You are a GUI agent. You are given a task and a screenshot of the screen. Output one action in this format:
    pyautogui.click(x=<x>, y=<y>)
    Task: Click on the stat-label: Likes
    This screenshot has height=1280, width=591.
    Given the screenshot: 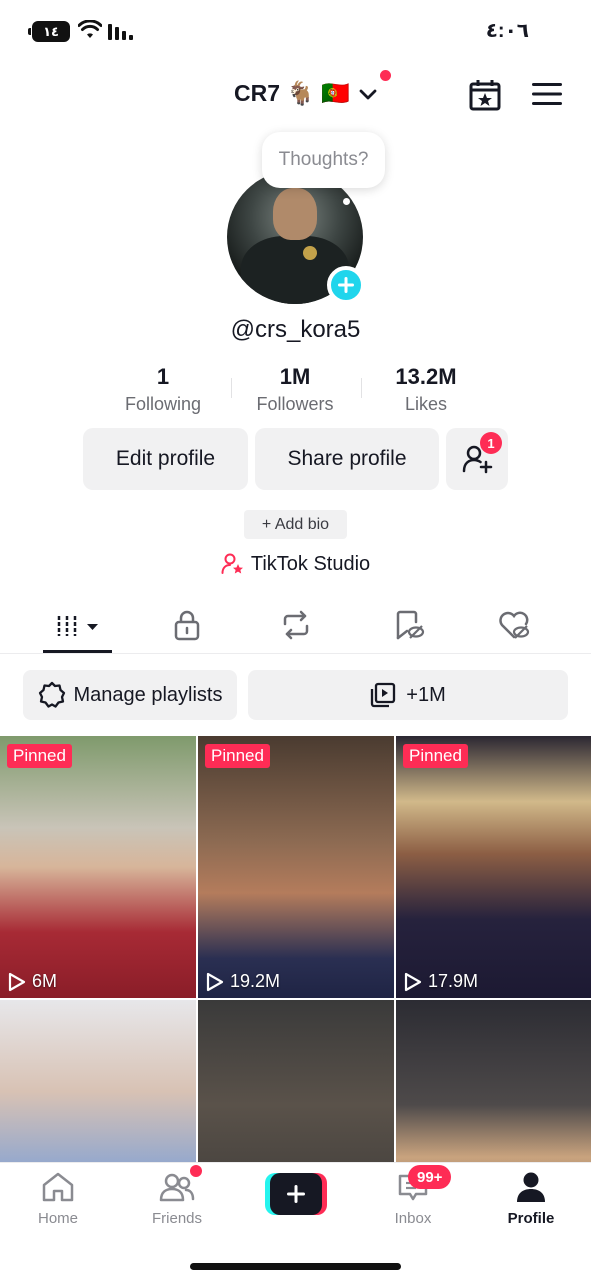 What is the action you would take?
    pyautogui.click(x=426, y=404)
    